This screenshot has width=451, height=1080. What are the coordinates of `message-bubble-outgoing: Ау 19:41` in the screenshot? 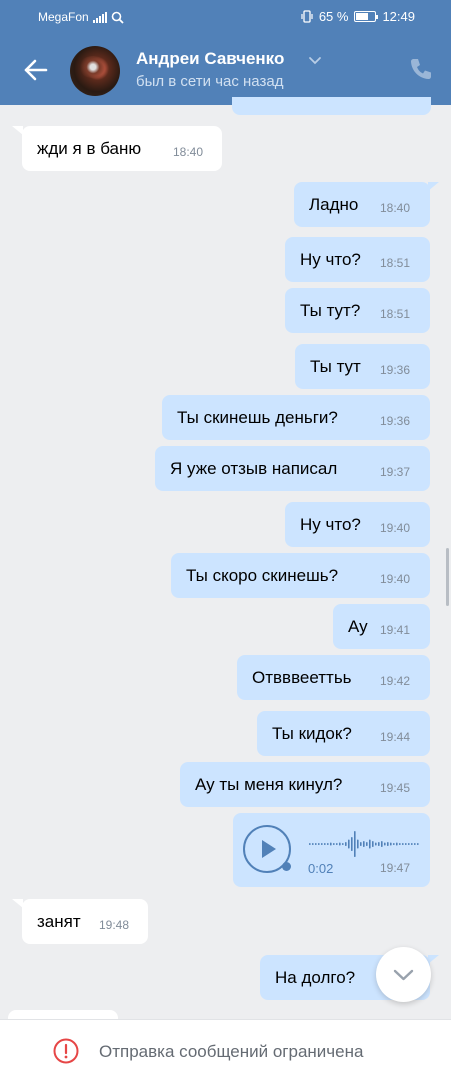 It's located at (381, 626).